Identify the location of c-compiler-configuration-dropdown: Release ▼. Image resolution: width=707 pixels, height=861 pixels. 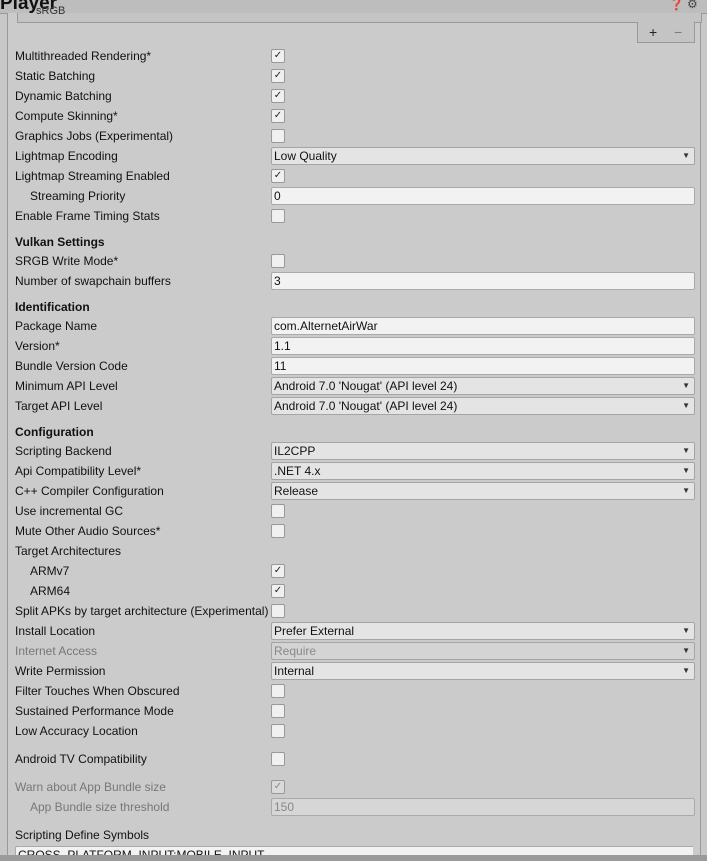
(483, 491).